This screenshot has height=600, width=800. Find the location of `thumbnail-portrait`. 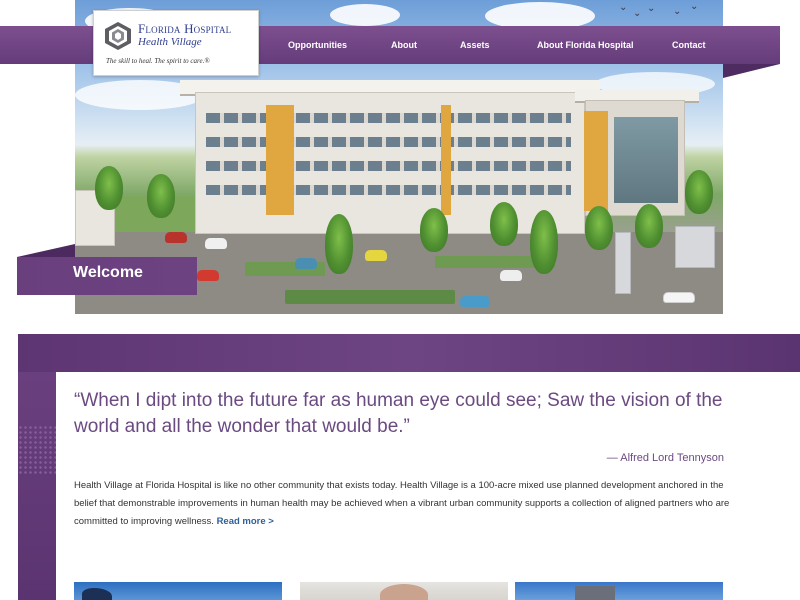

thumbnail-portrait is located at coordinates (404, 592).